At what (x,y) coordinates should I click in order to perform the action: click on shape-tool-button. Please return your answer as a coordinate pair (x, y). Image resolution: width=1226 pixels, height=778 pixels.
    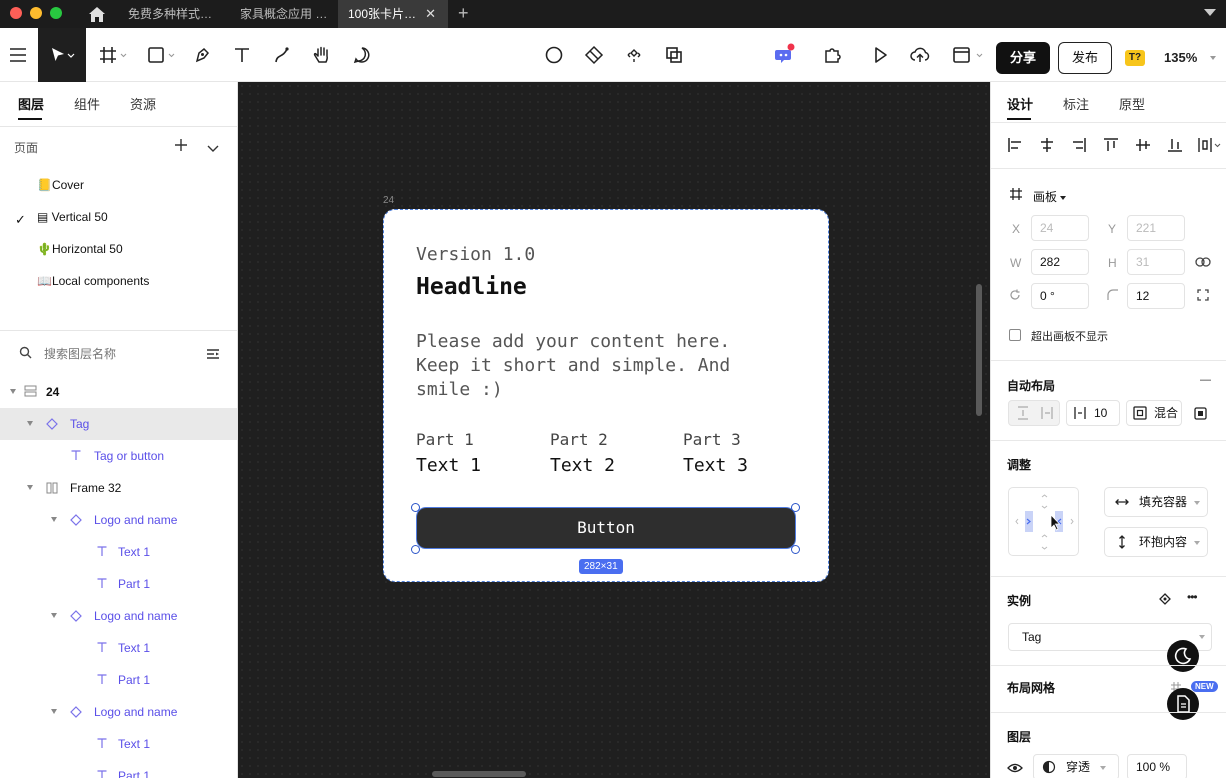
    Looking at the image, I should click on (162, 55).